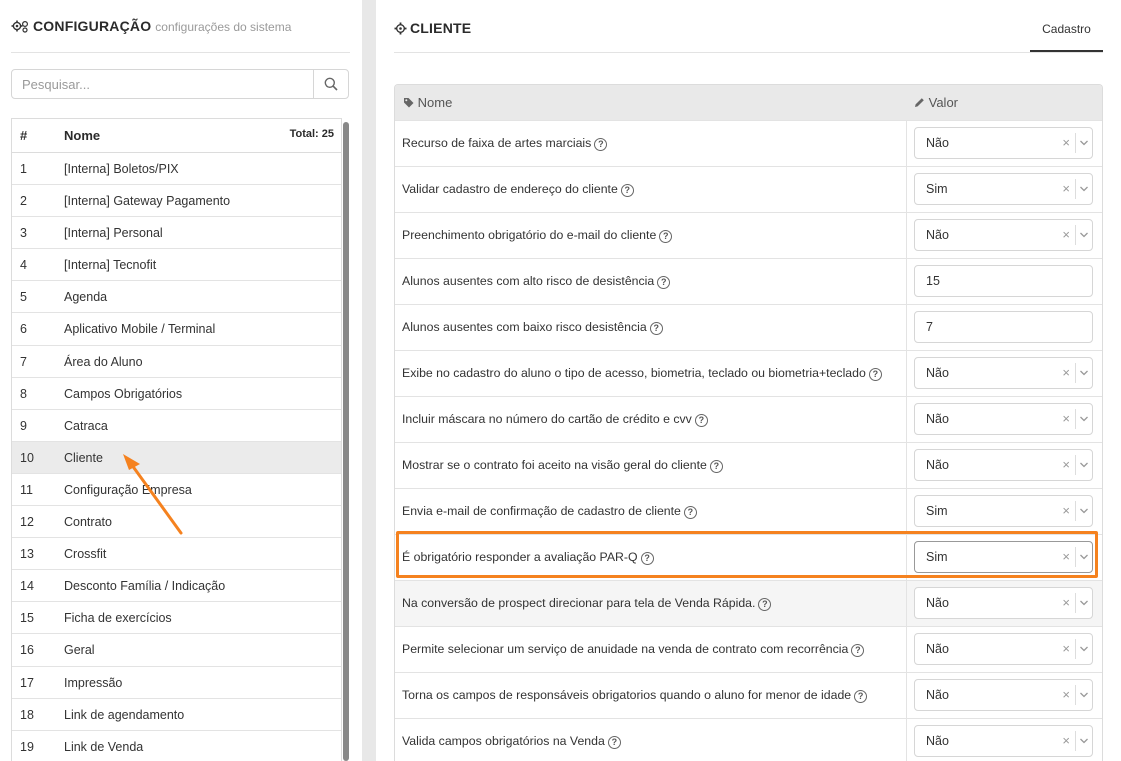 Image resolution: width=1121 pixels, height=761 pixels. Describe the element at coordinates (176, 233) in the screenshot. I see `list-item-3: 3 [Interna] Personal` at that location.